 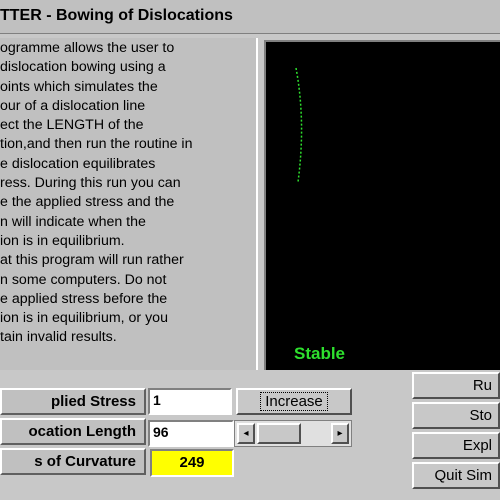 What do you see at coordinates (96, 144) in the screenshot?
I see `info-line: tion,and then run the routine in` at bounding box center [96, 144].